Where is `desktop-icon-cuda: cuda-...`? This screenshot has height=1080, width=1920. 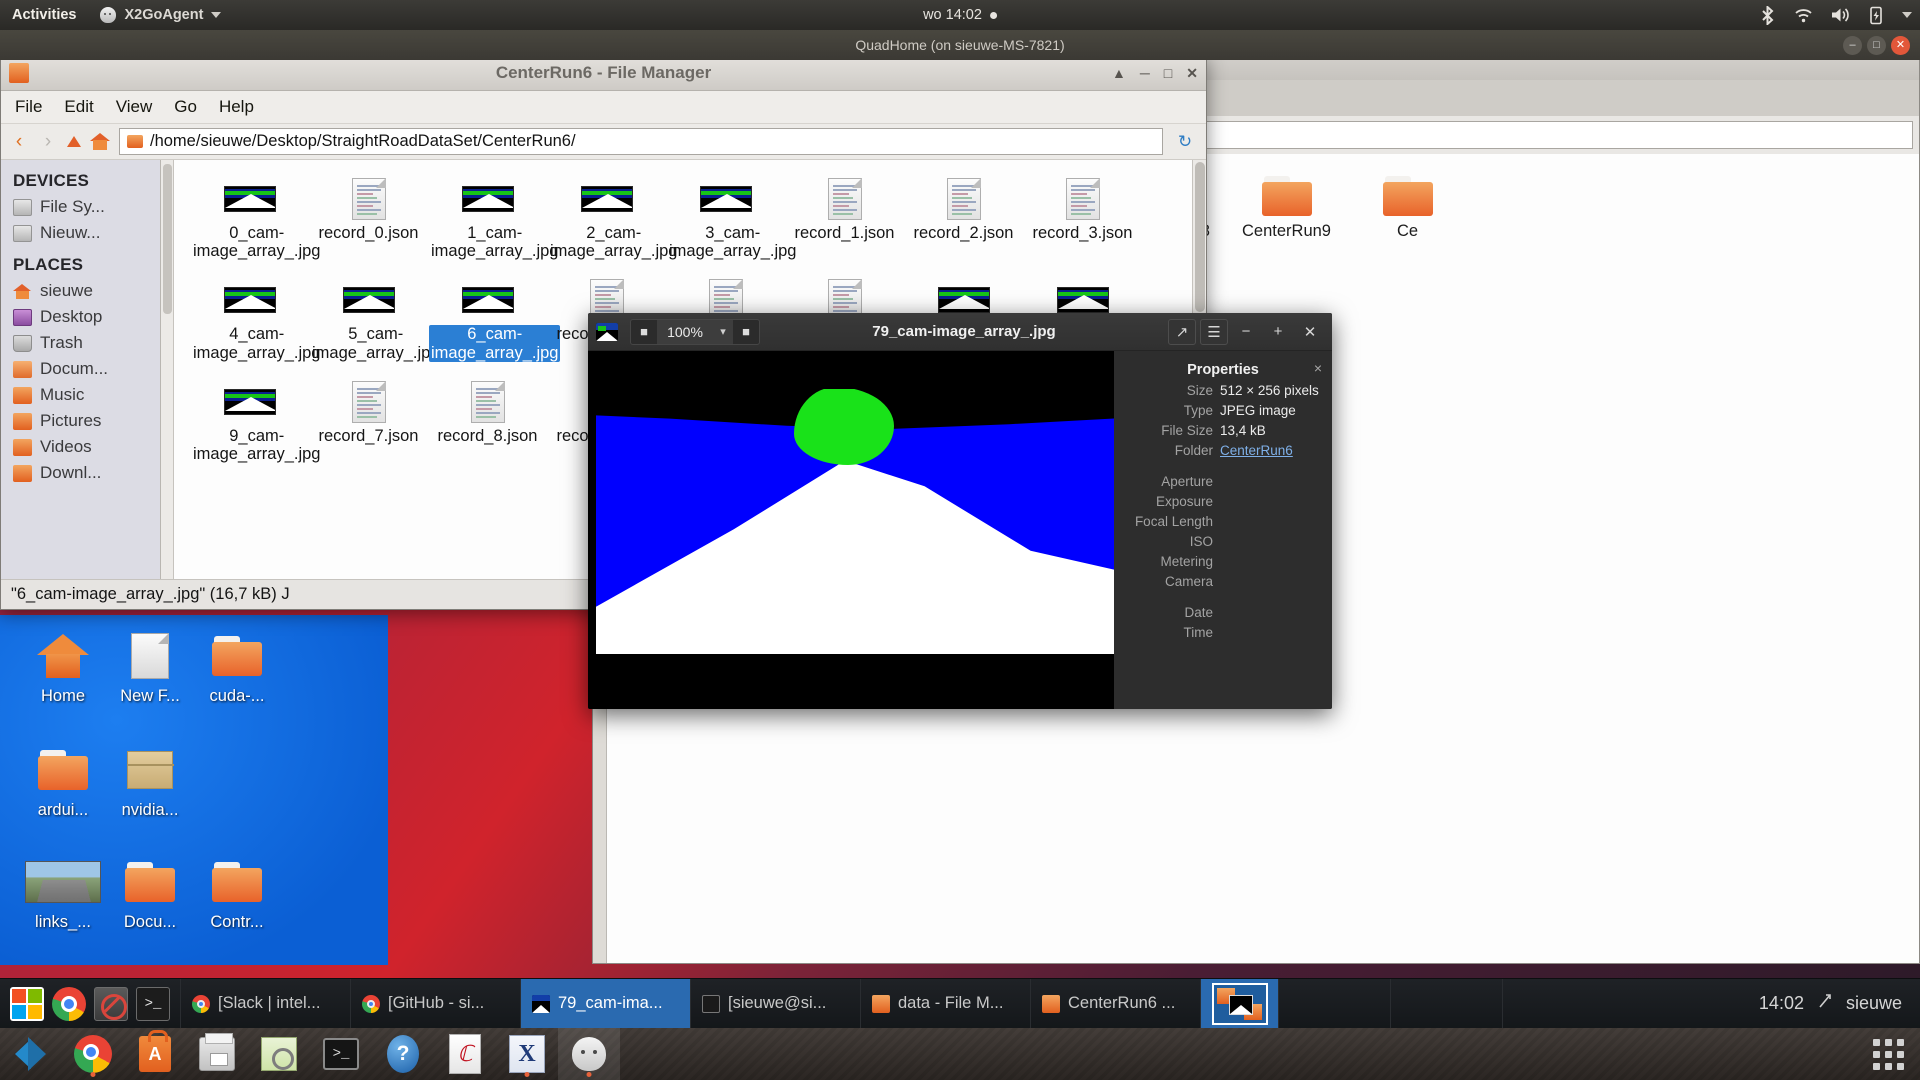
desktop-icon-cuda: cuda-... is located at coordinates (237, 667).